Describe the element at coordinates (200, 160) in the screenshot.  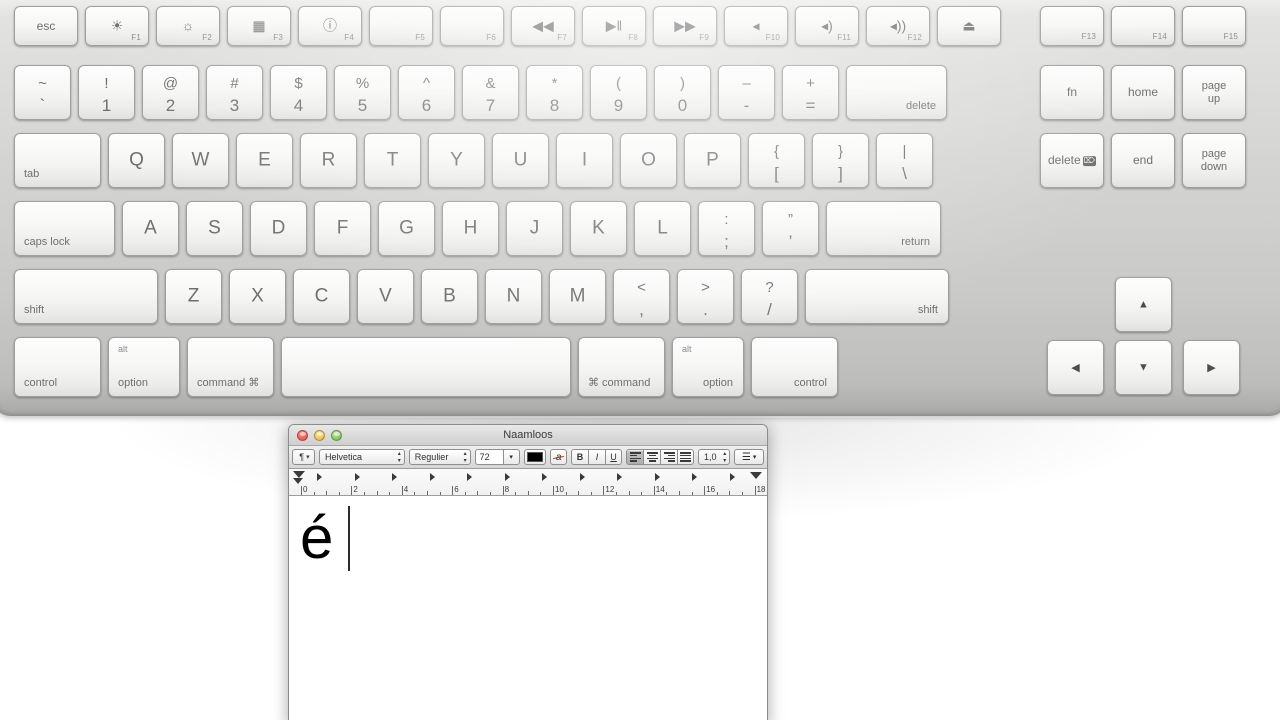
I see `key-W: W` at that location.